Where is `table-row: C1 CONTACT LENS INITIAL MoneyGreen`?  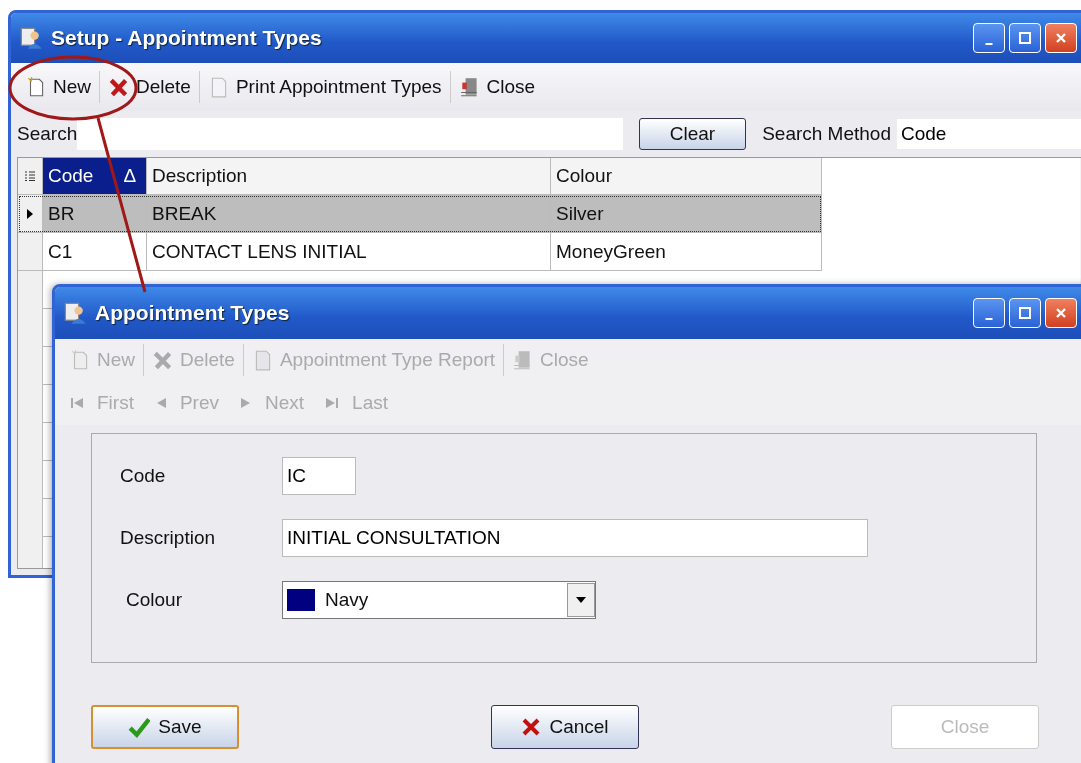 table-row: C1 CONTACT LENS INITIAL MoneyGreen is located at coordinates (420, 252).